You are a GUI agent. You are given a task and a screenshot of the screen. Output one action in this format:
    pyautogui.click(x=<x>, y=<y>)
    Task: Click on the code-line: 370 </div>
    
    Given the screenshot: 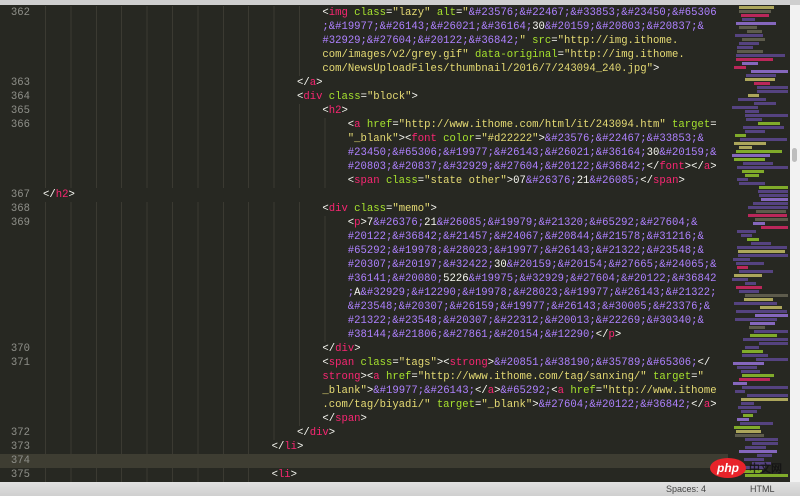 What is the action you would take?
    pyautogui.click(x=364, y=349)
    